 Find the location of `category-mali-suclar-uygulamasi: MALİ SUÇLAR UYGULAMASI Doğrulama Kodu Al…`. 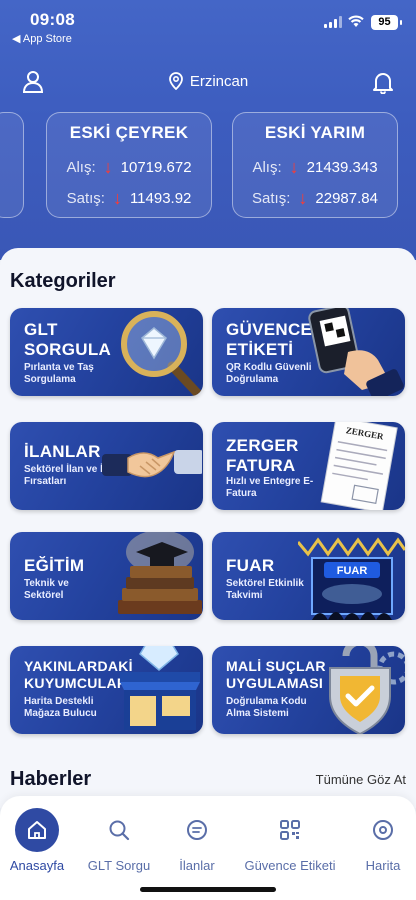

category-mali-suclar-uygulamasi: MALİ SUÇLAR UYGULAMASI Doğrulama Kodu Al… is located at coordinates (308, 690).